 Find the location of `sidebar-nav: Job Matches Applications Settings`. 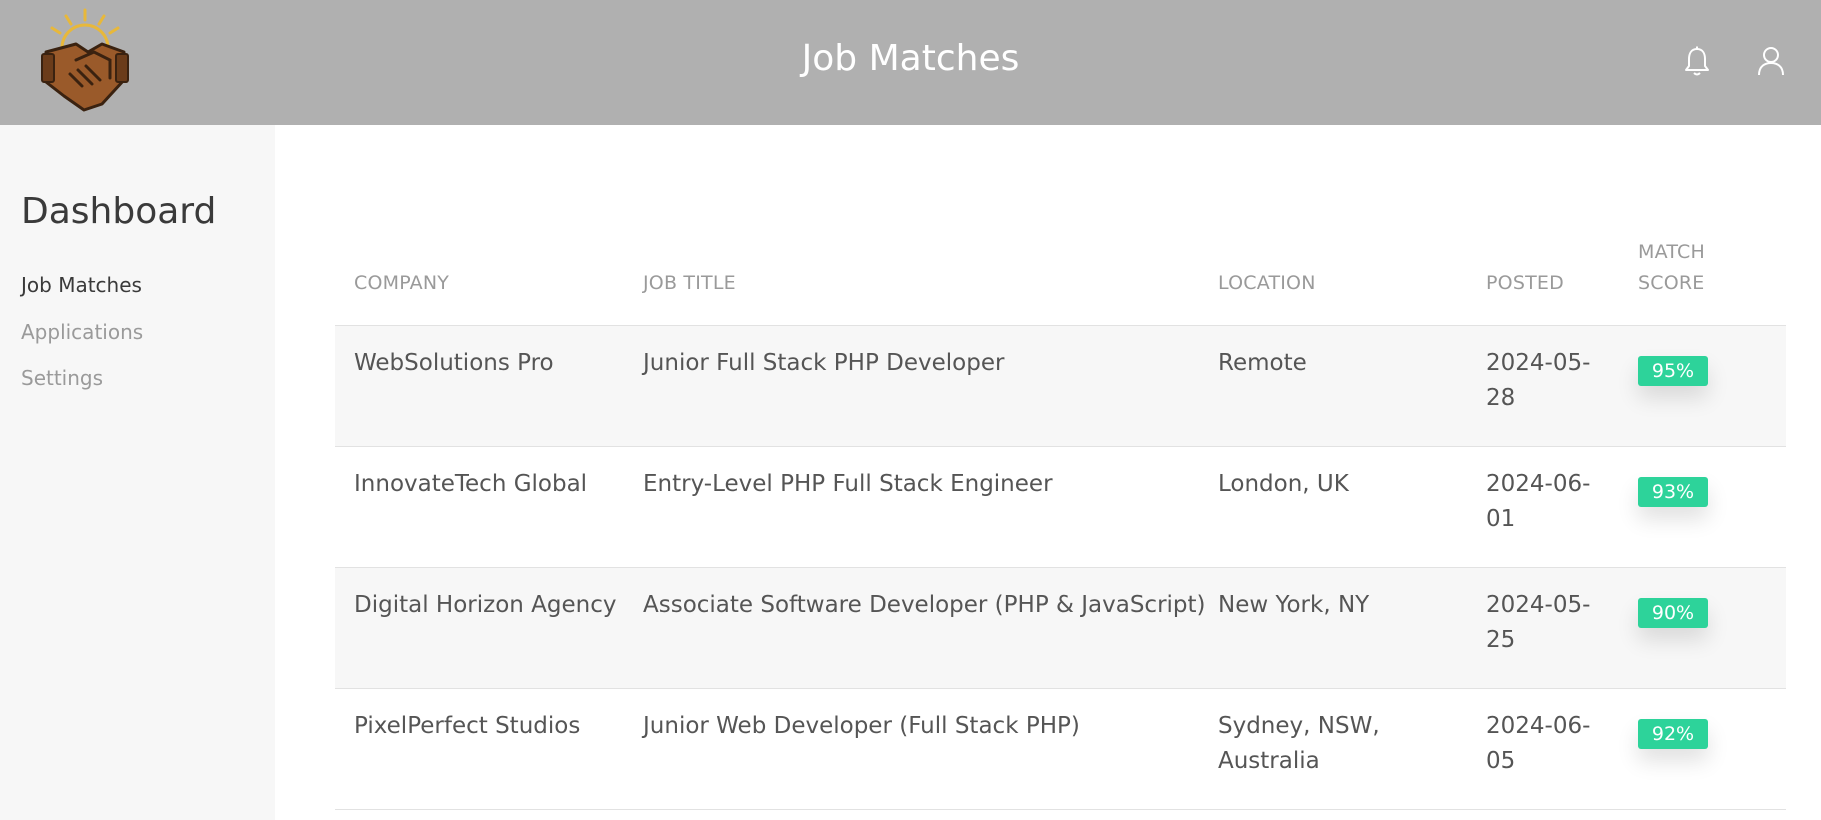

sidebar-nav: Job Matches Applications Settings is located at coordinates (82, 343).